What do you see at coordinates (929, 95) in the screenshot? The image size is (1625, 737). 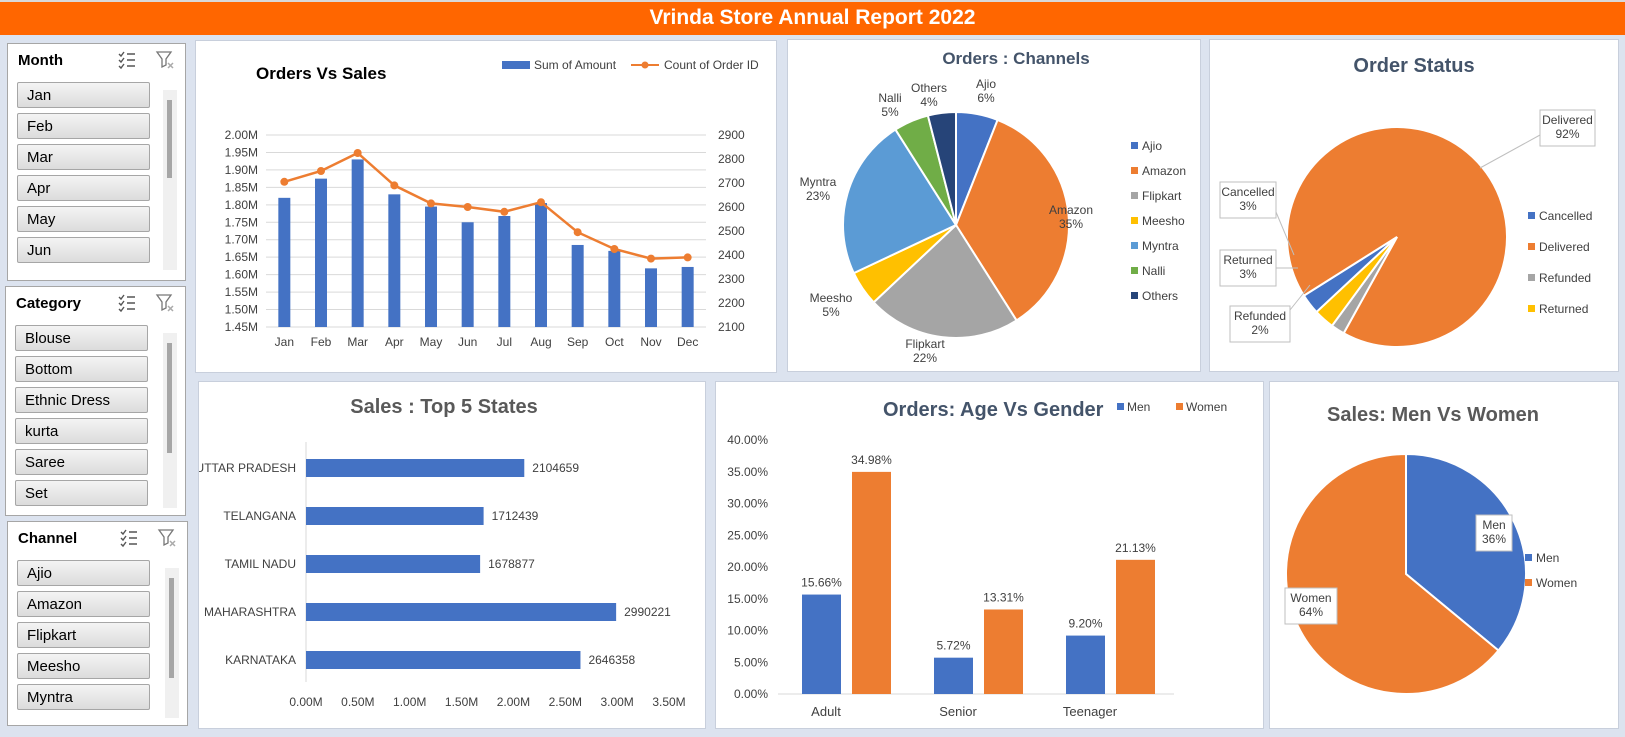 I see `data-label: Others 4%` at bounding box center [929, 95].